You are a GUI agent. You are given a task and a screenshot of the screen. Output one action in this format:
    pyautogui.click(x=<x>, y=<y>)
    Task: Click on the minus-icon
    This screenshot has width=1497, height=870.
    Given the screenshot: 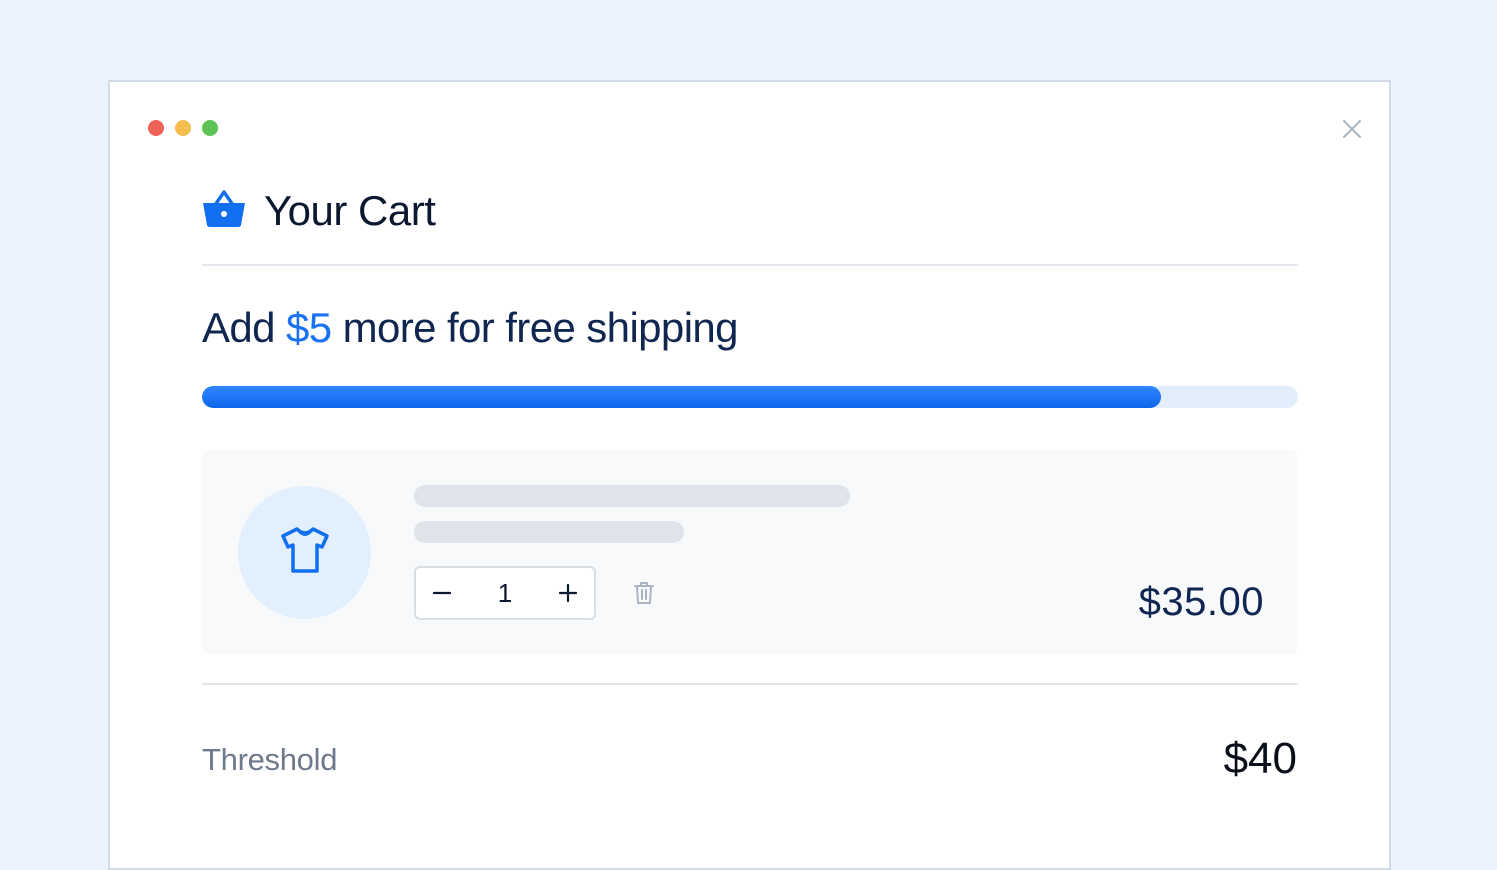 What is the action you would take?
    pyautogui.click(x=442, y=593)
    